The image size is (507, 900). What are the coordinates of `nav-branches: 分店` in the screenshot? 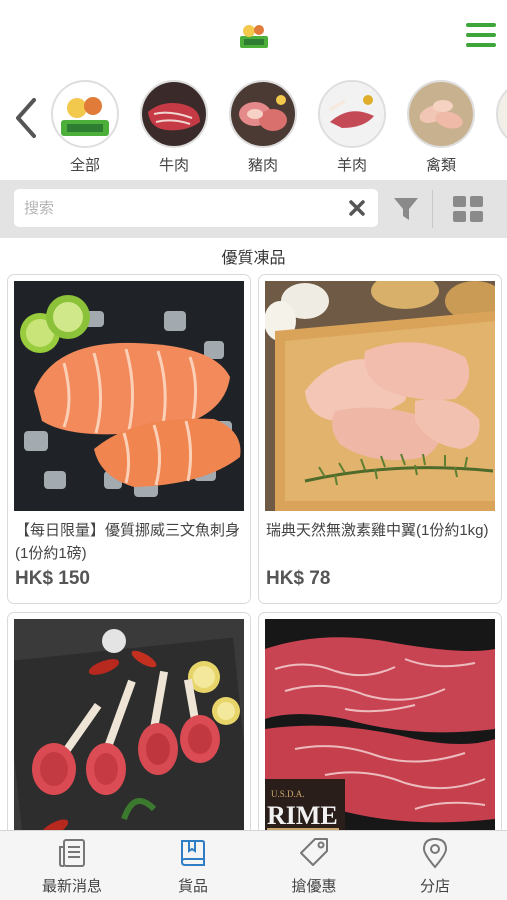 It's located at (435, 865).